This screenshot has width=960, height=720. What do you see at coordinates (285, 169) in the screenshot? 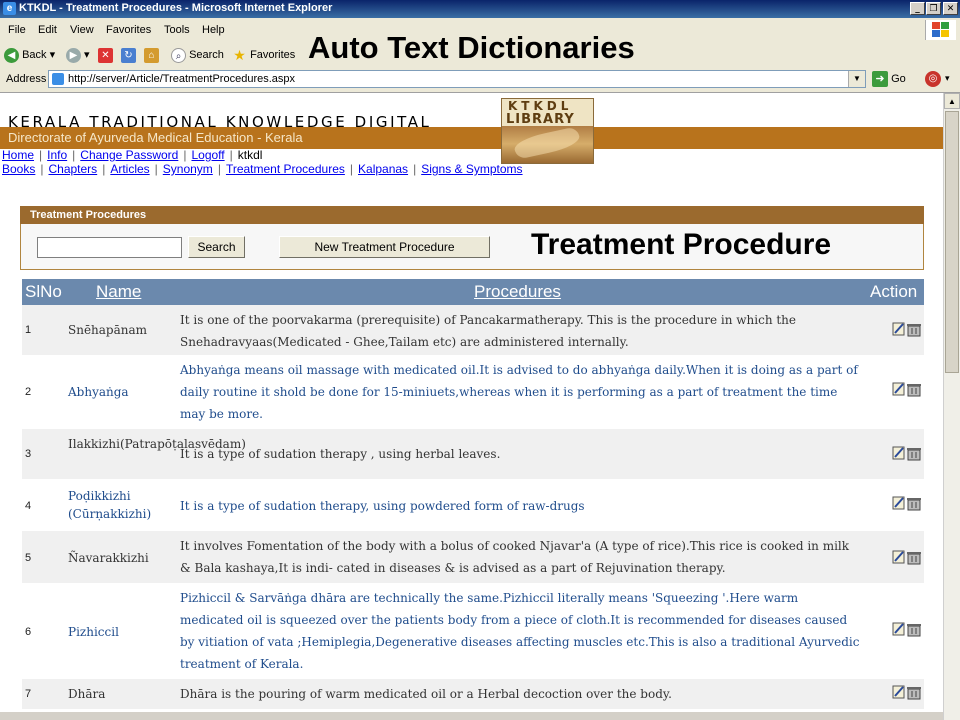
I see `nav-treatment-procedures: Treatment Procedures` at bounding box center [285, 169].